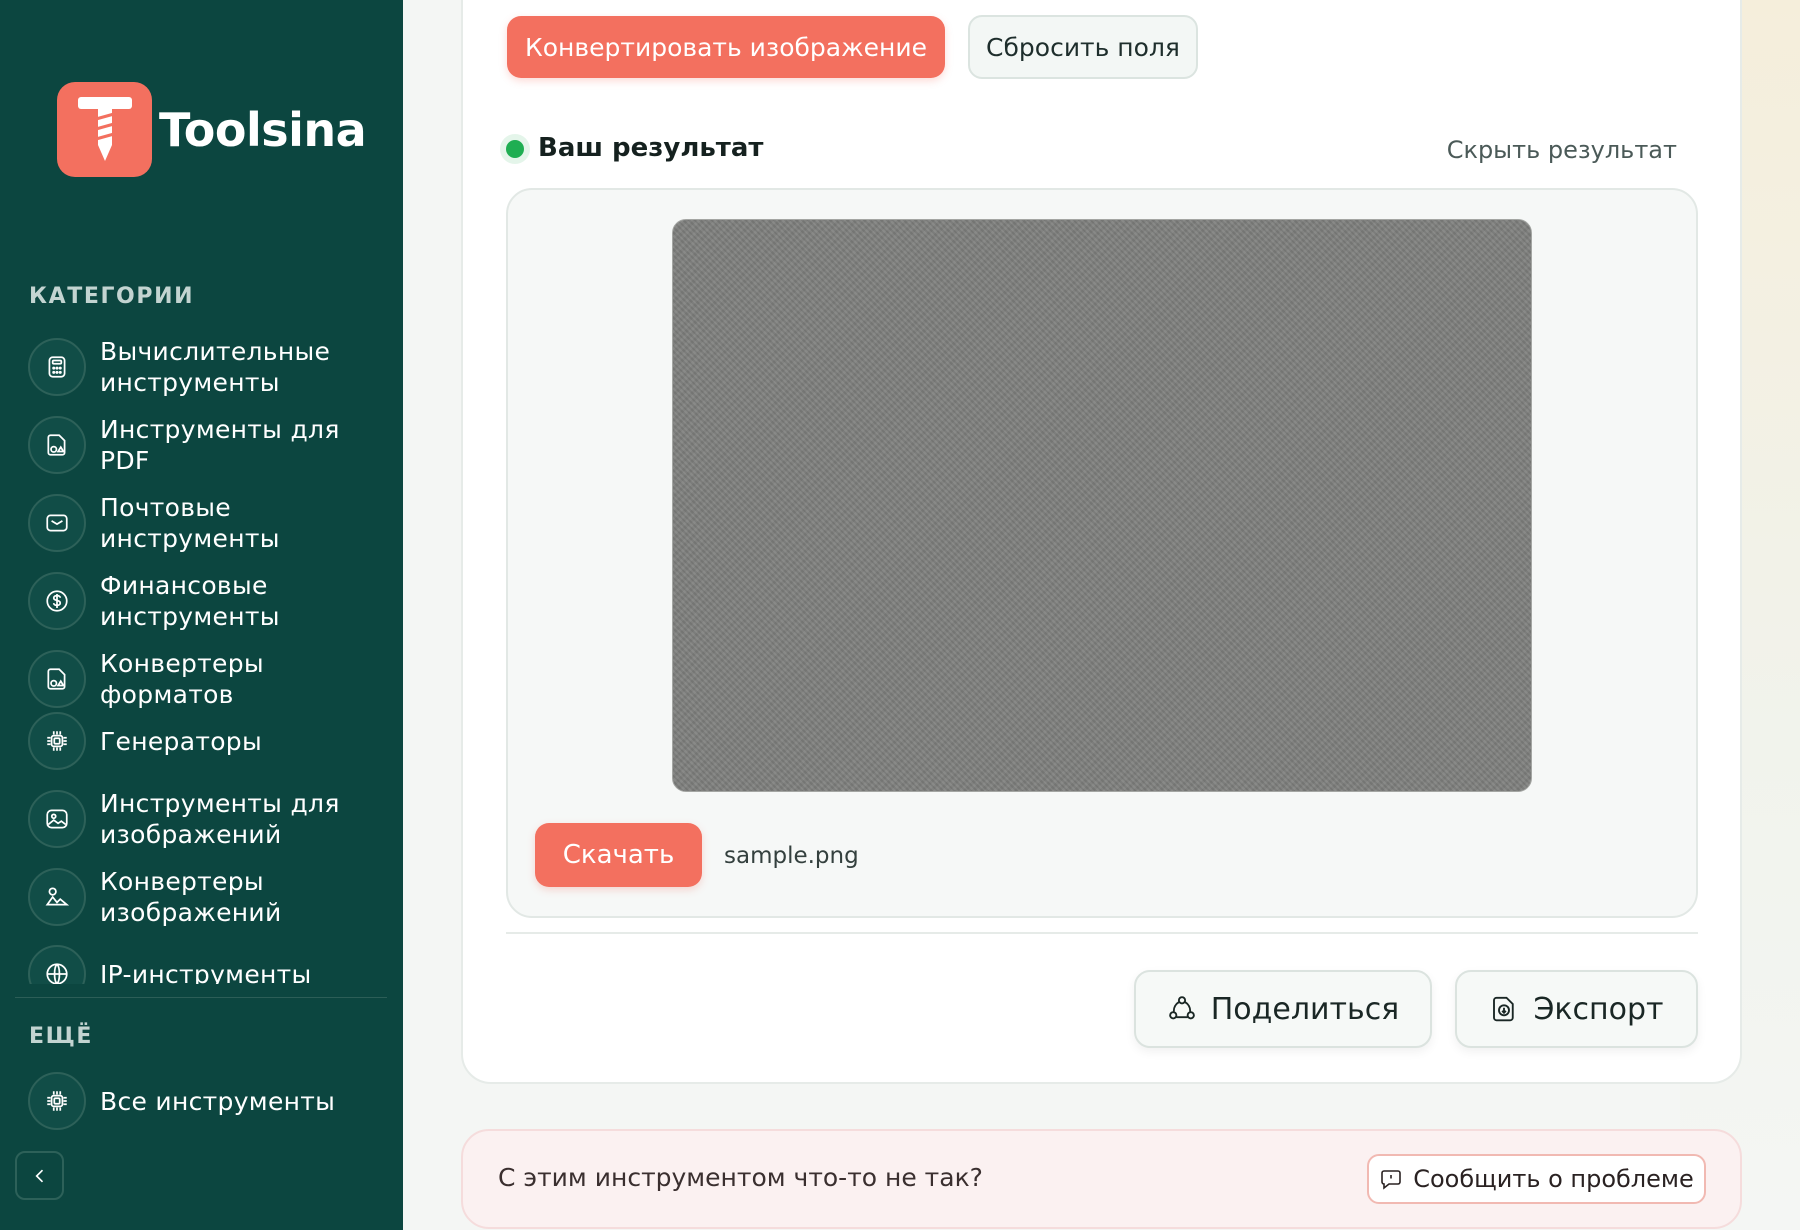 The image size is (1800, 1230). I want to click on brand-name: Toolsina, so click(263, 129).